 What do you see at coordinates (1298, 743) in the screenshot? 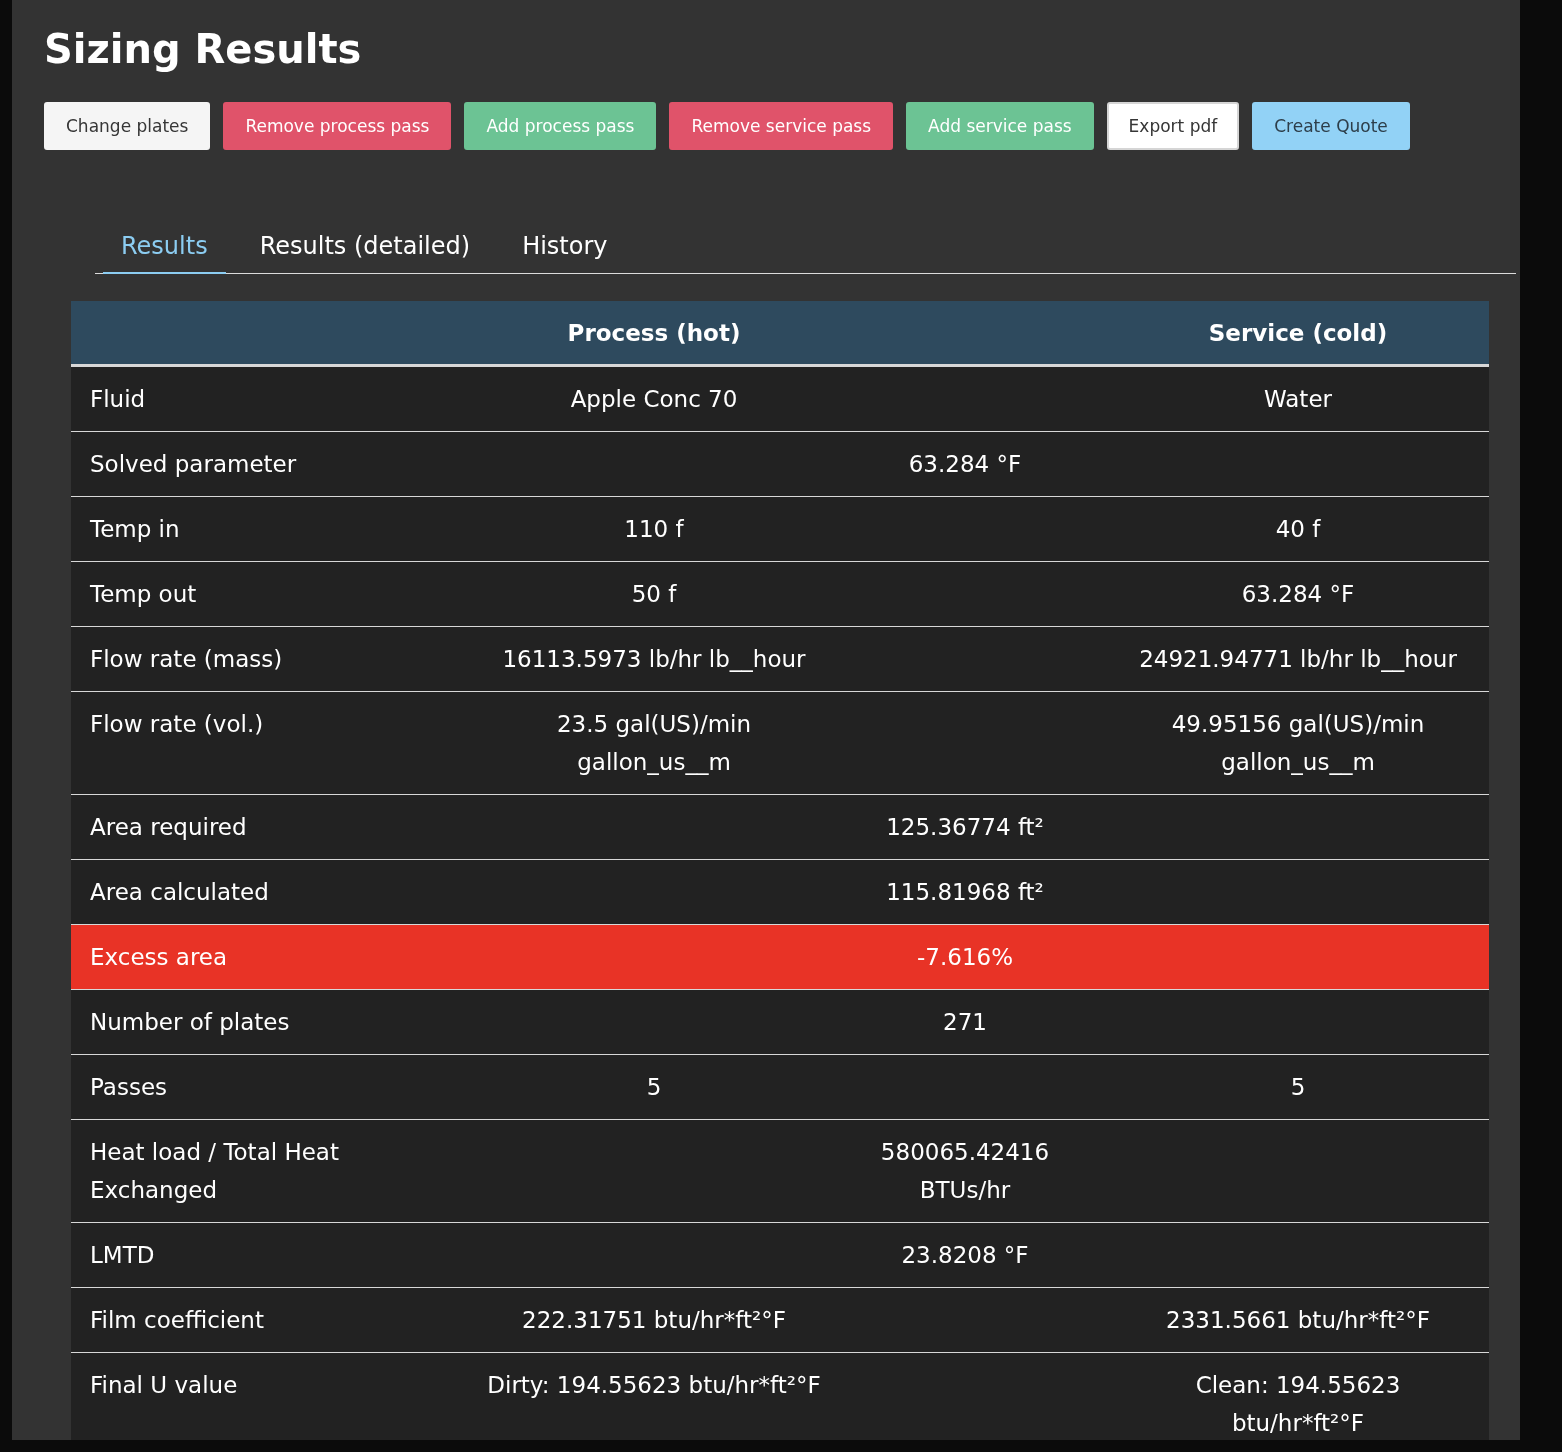
I see `table-cell: 49.95156 gal(US)/min gallon_us__m` at bounding box center [1298, 743].